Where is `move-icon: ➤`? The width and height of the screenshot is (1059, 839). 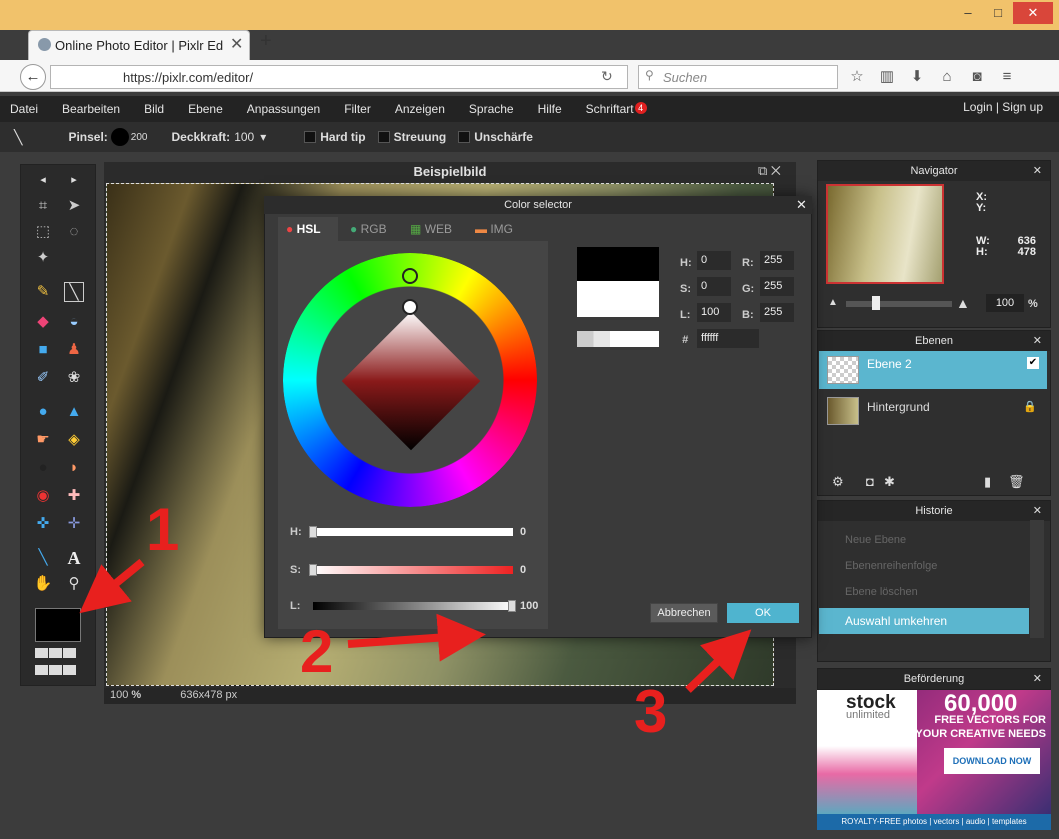 move-icon: ➤ is located at coordinates (74, 206).